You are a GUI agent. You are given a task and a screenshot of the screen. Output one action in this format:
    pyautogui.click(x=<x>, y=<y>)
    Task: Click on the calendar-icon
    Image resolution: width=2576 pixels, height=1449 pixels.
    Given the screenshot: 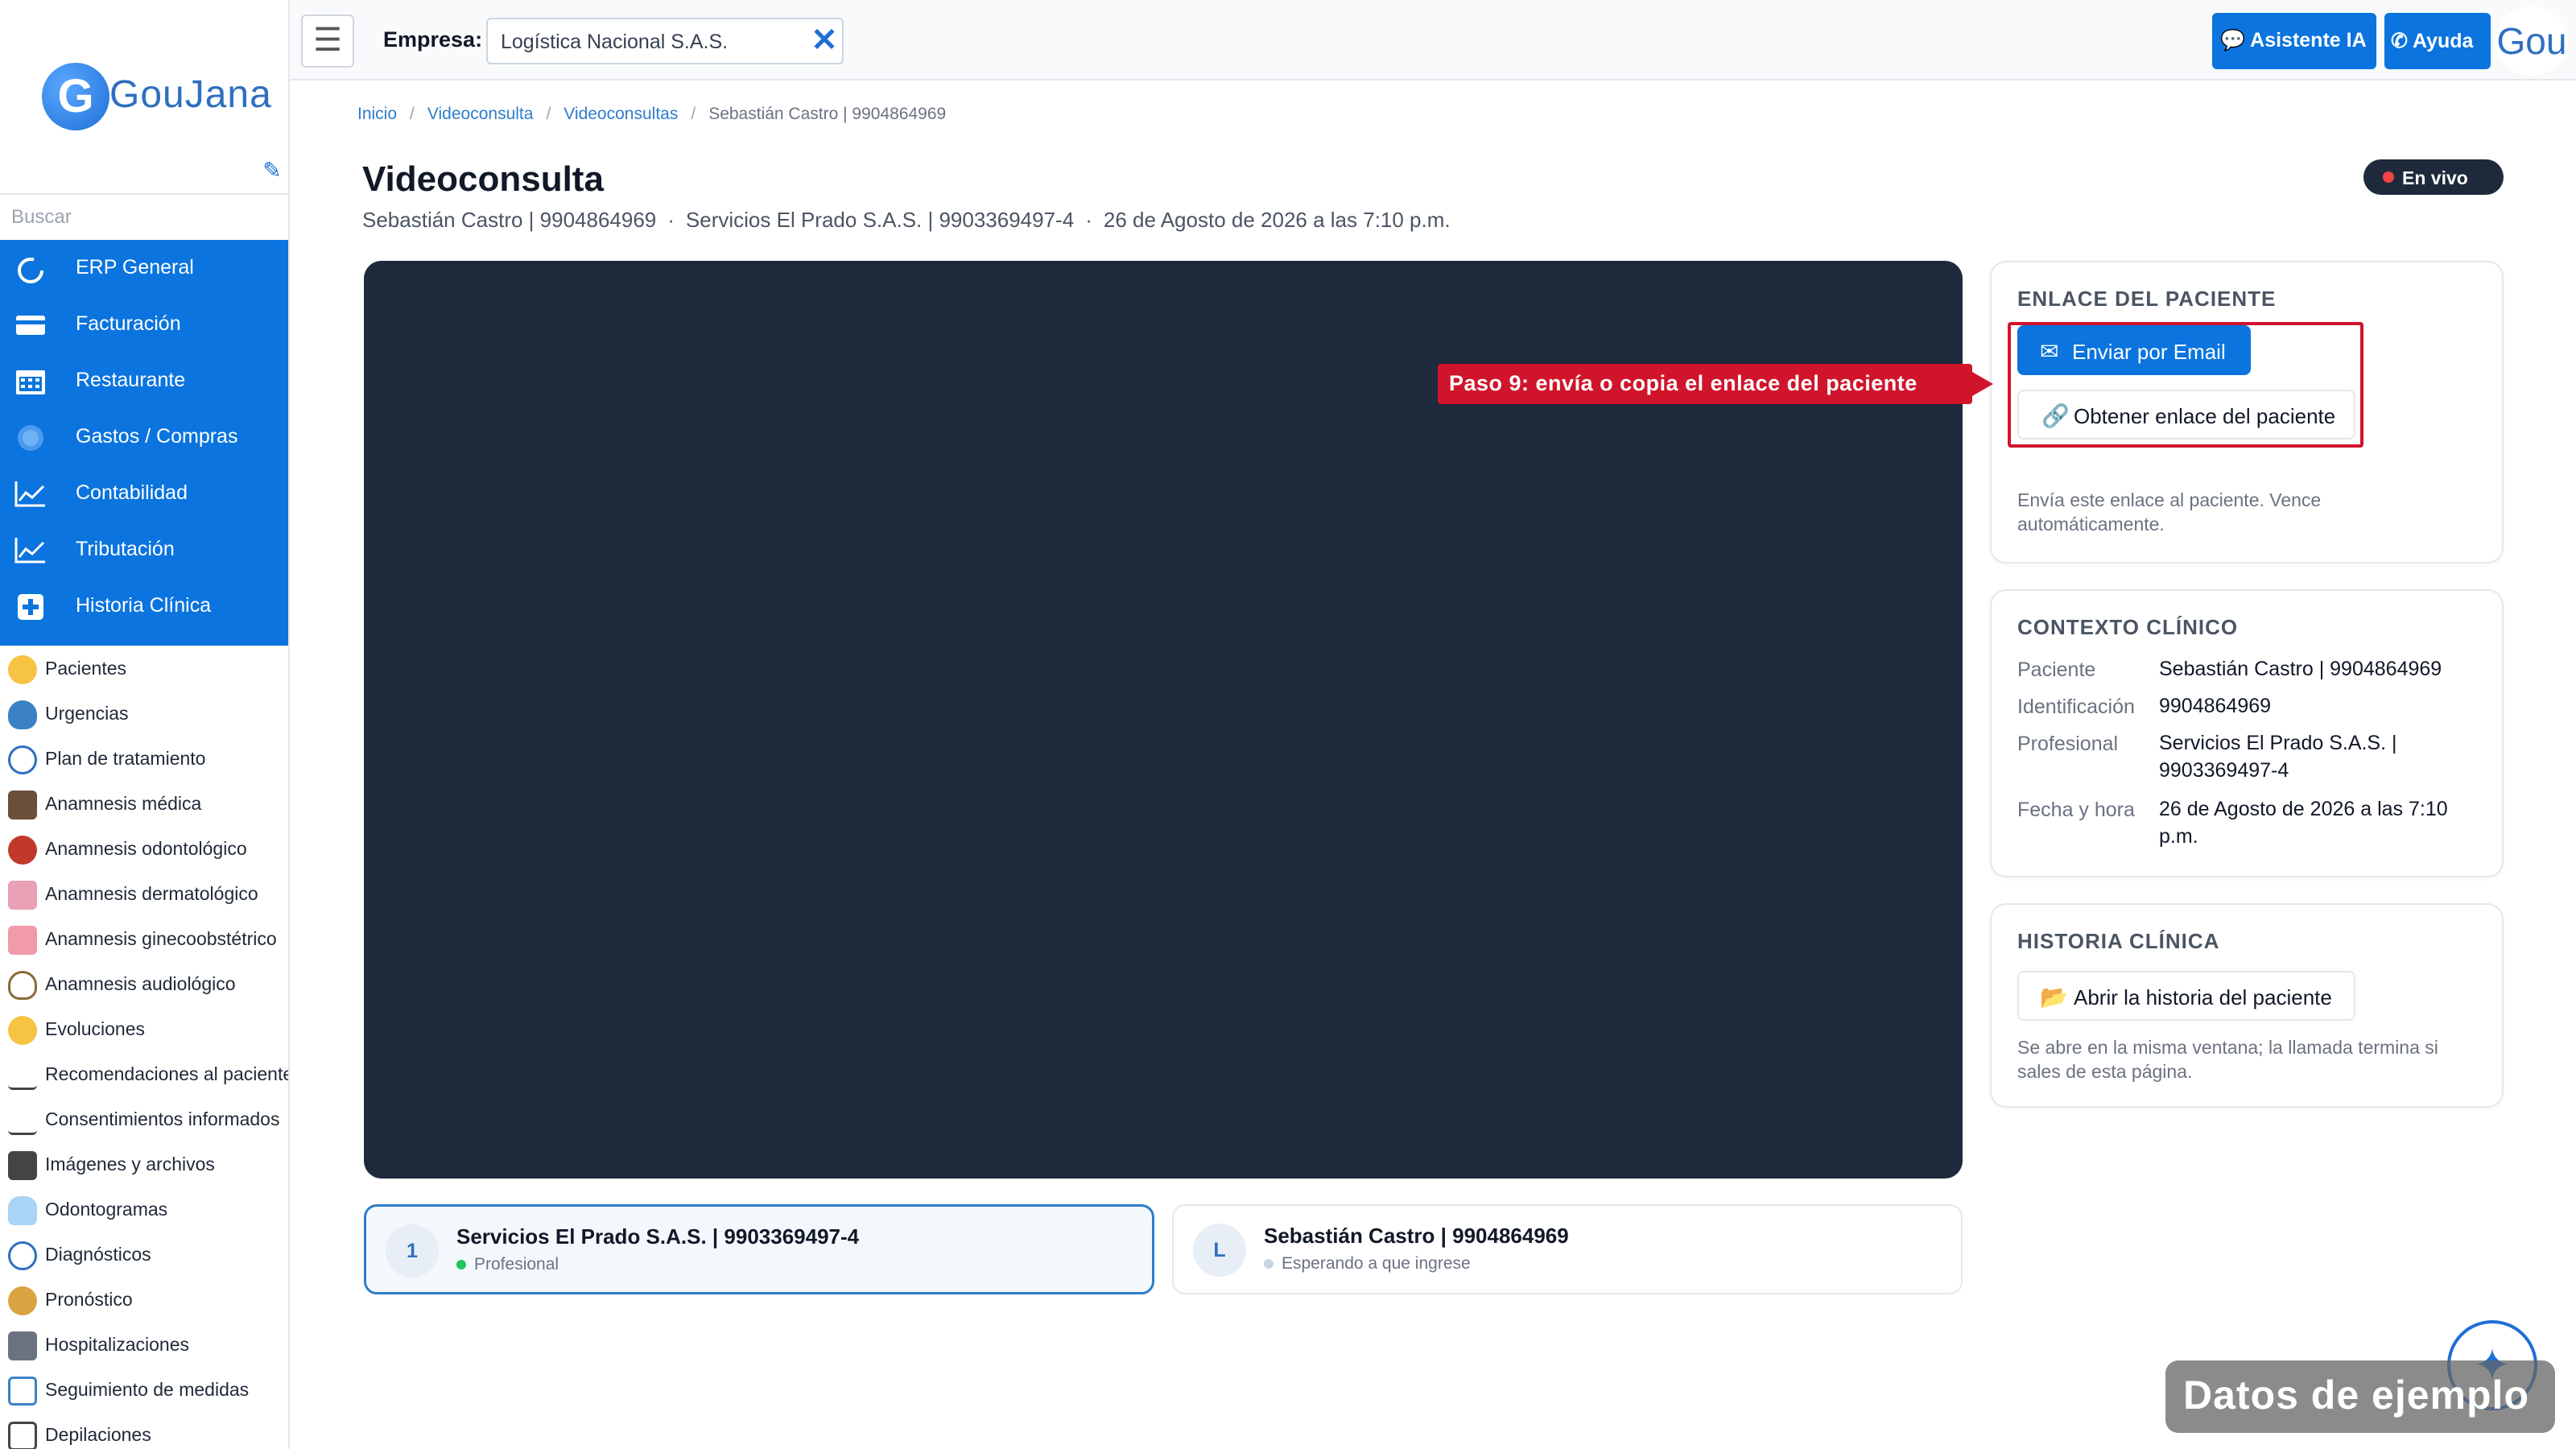 What is the action you would take?
    pyautogui.click(x=30, y=382)
    